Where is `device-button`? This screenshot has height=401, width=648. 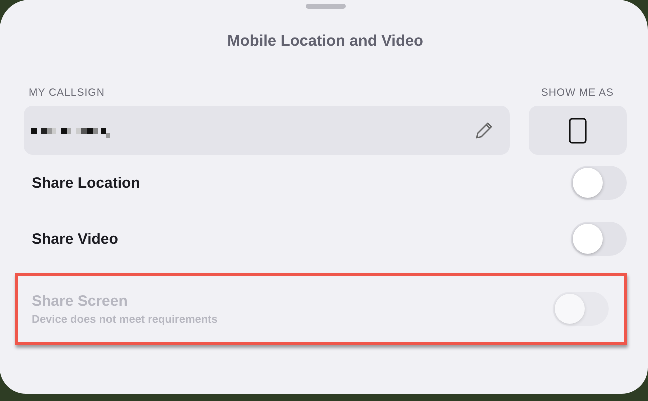
device-button is located at coordinates (578, 130).